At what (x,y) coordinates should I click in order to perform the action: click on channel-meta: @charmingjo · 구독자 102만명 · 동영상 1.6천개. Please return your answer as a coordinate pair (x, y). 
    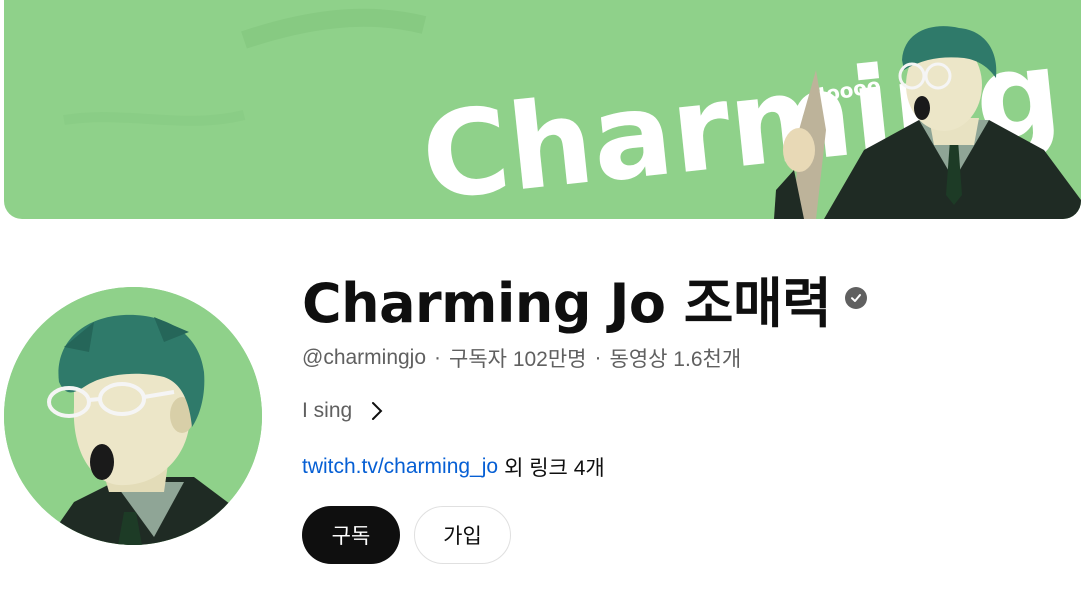
    Looking at the image, I should click on (682, 358).